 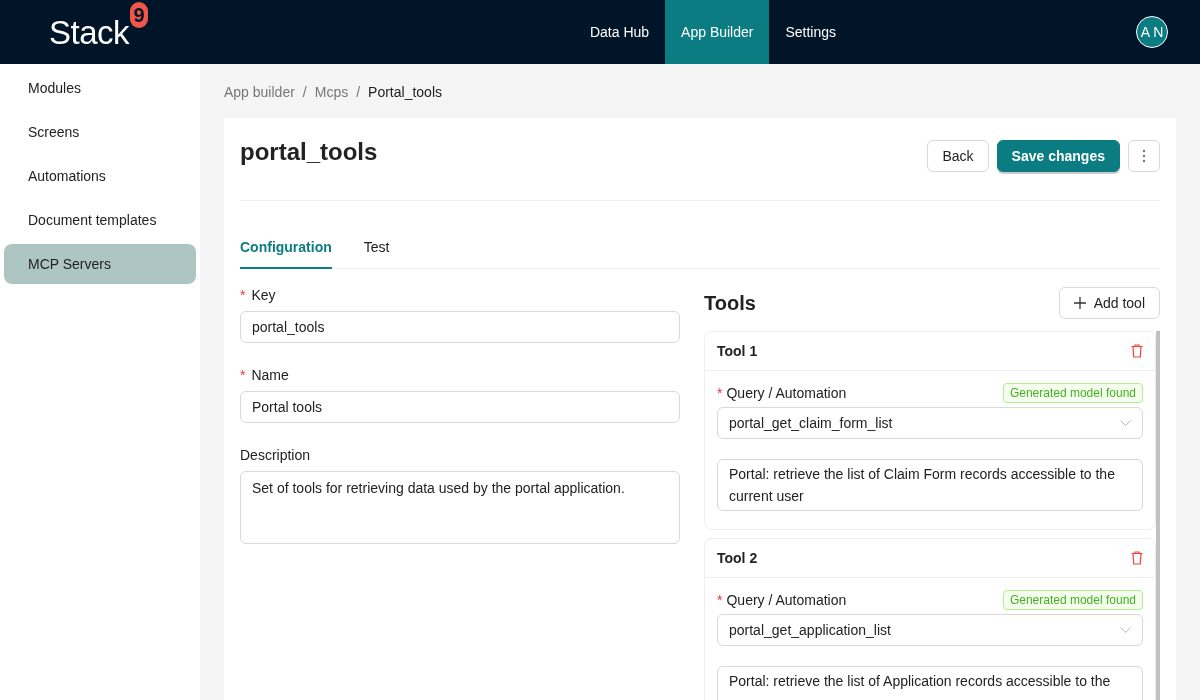 I want to click on sidebar-item: MCP Servers, so click(x=100, y=264).